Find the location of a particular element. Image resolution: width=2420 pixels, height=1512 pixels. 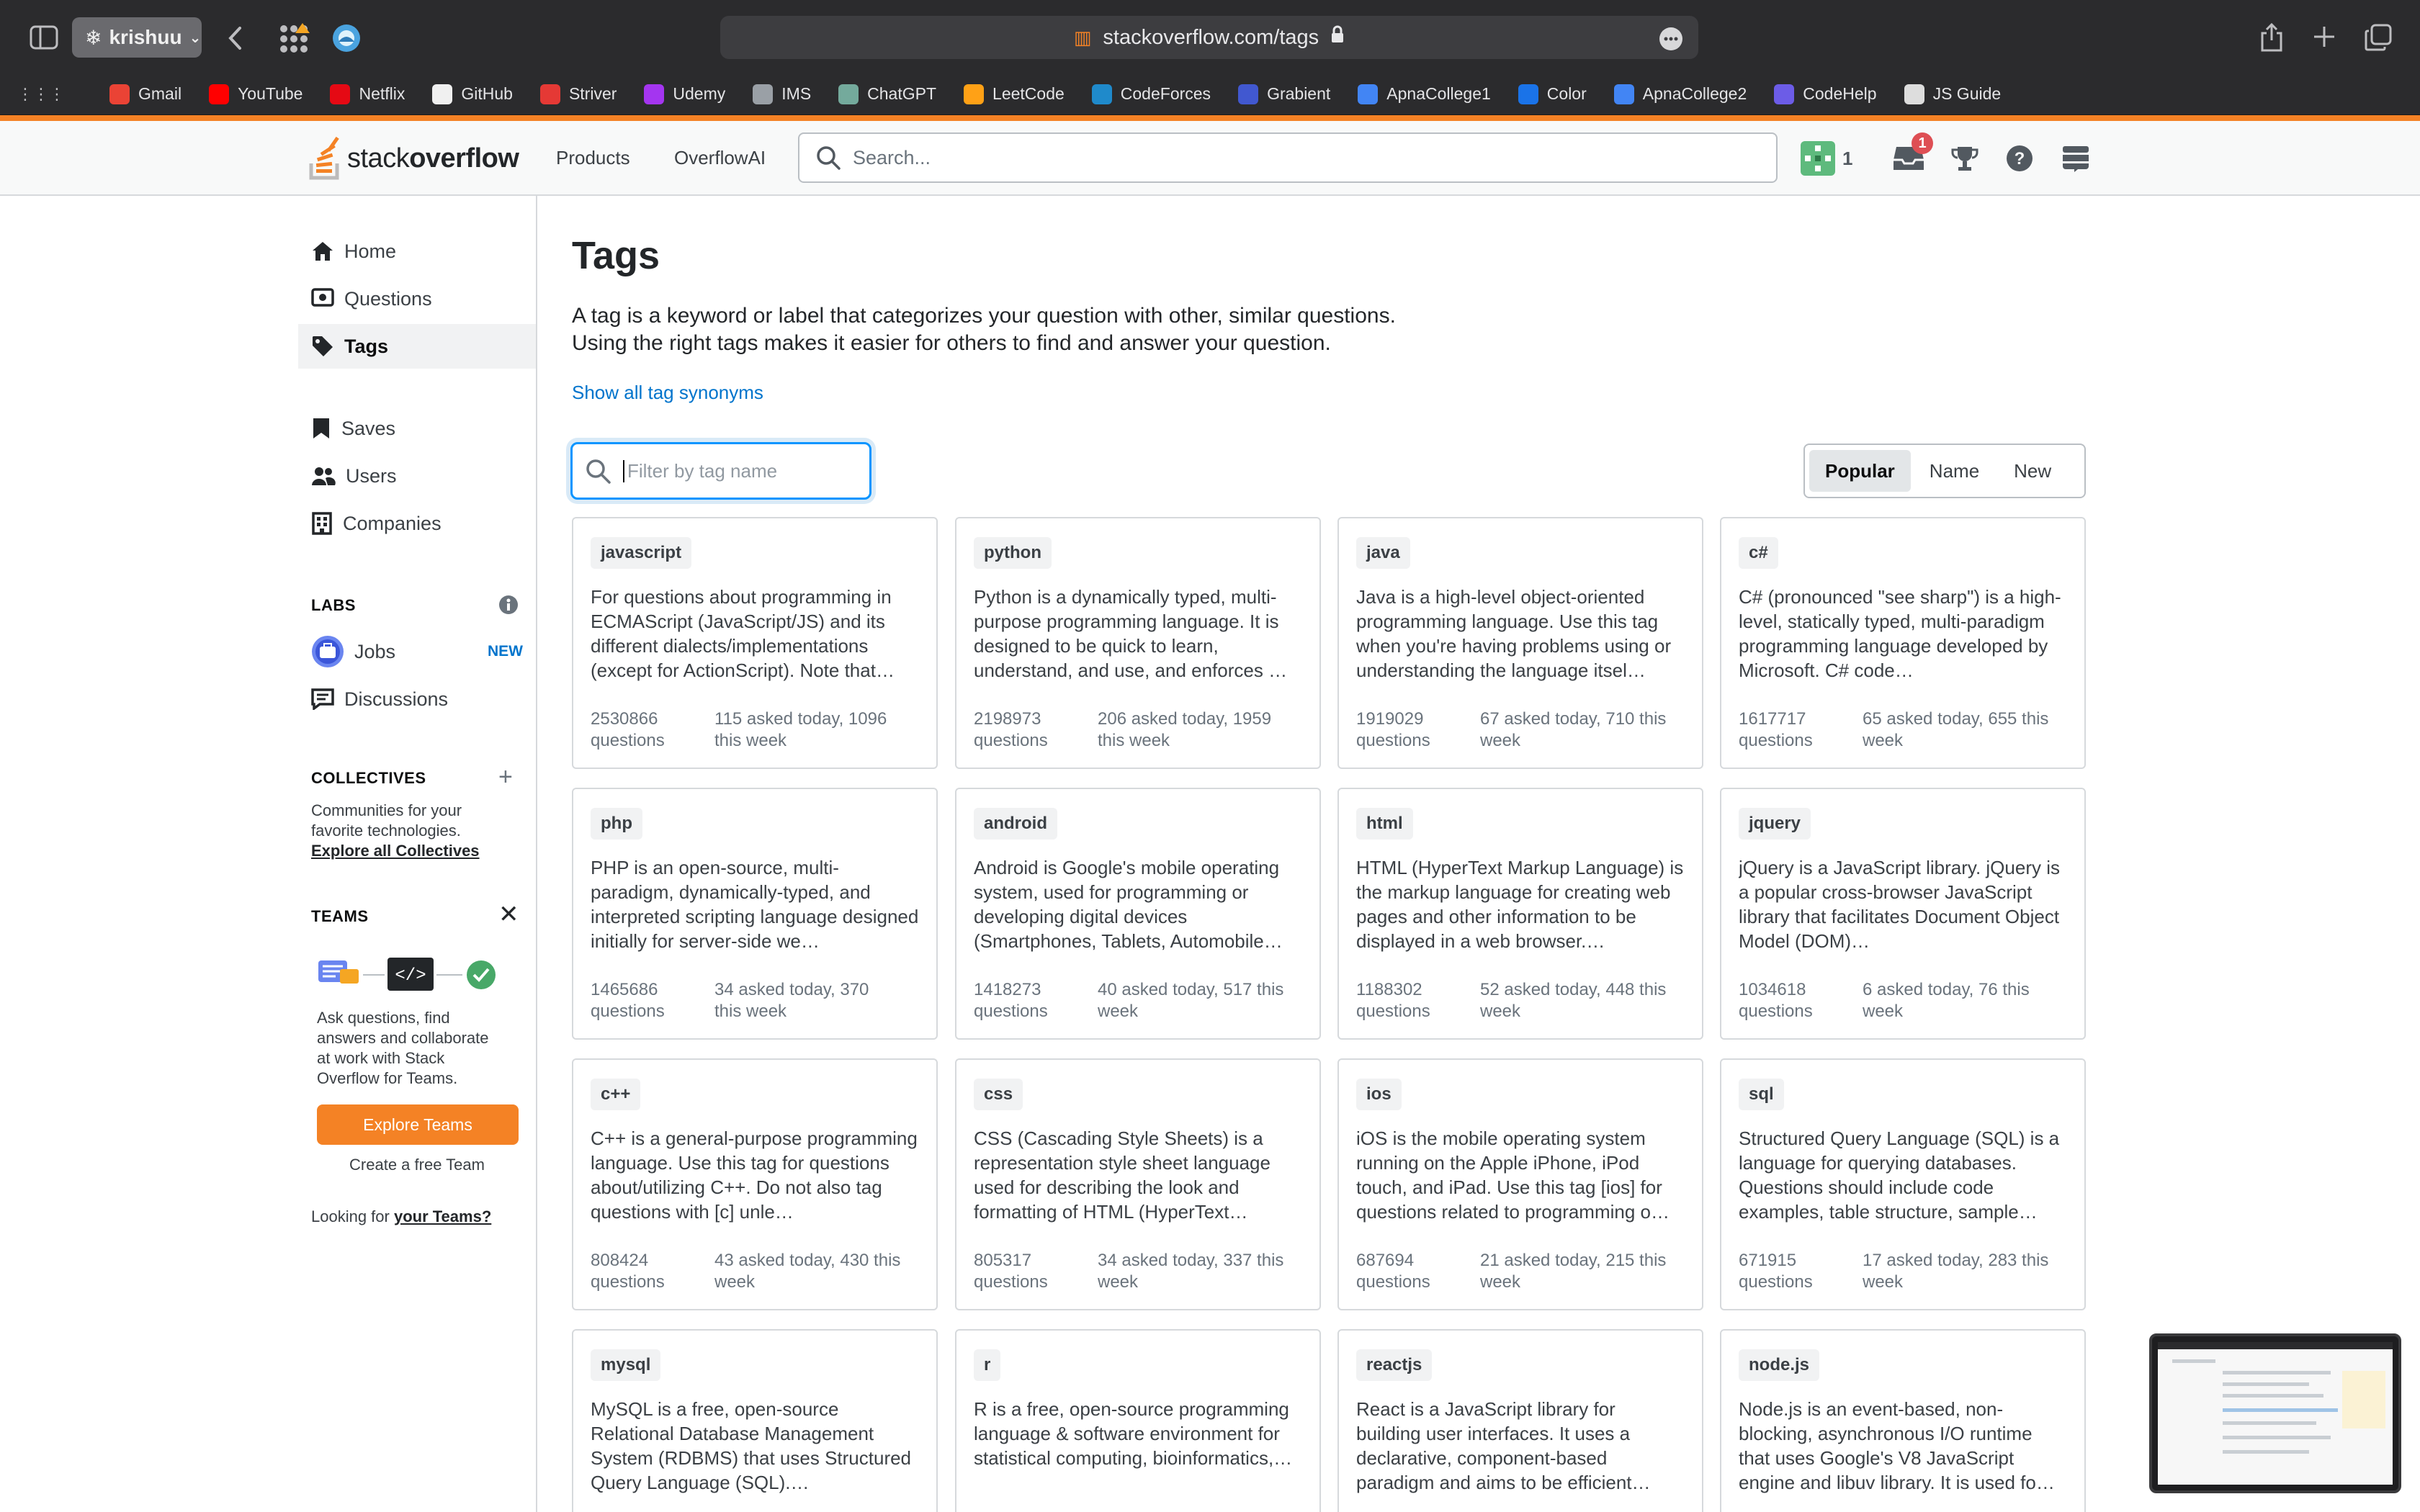

bookmark-item: YouTube is located at coordinates (255, 94).